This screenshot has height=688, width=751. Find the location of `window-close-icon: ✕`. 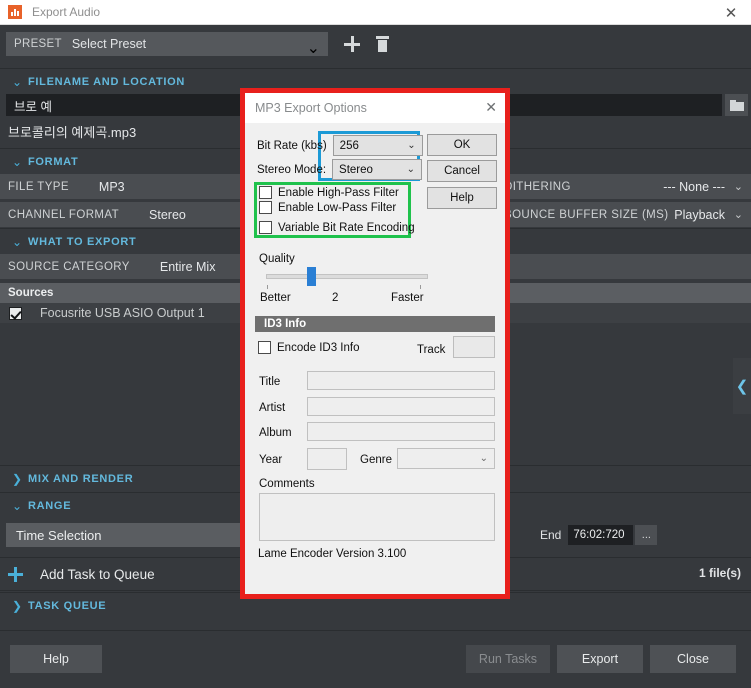

window-close-icon: ✕ is located at coordinates (731, 12).